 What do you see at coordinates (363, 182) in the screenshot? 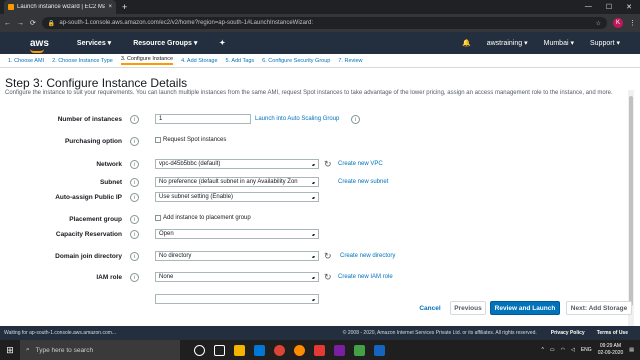
I see `create-subnet-link: Create new subnet` at bounding box center [363, 182].